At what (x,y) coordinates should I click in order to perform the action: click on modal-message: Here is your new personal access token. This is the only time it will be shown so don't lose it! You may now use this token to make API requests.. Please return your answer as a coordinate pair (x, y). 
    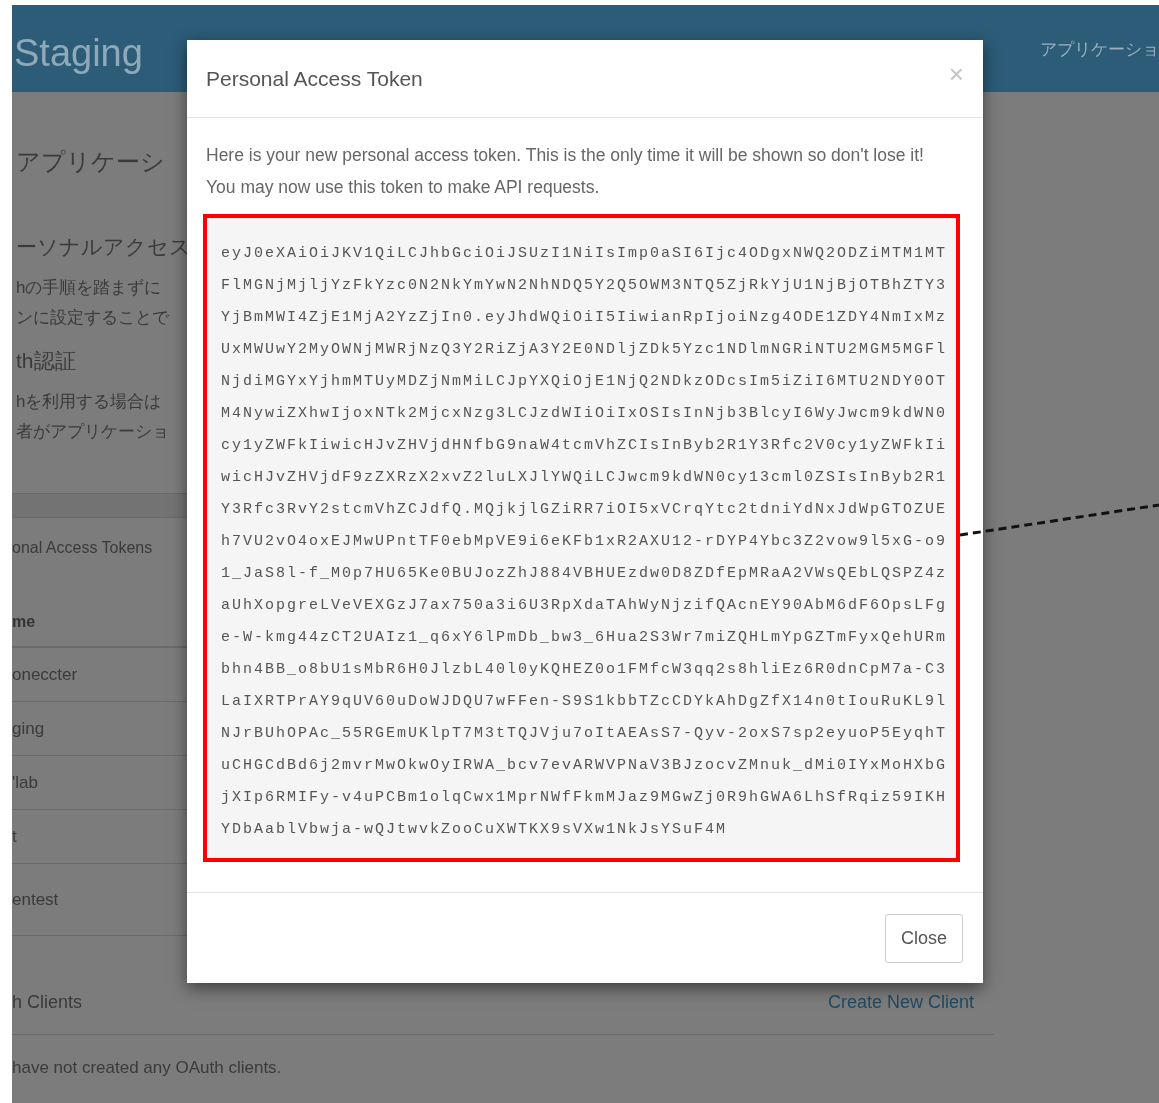
    Looking at the image, I should click on (565, 171).